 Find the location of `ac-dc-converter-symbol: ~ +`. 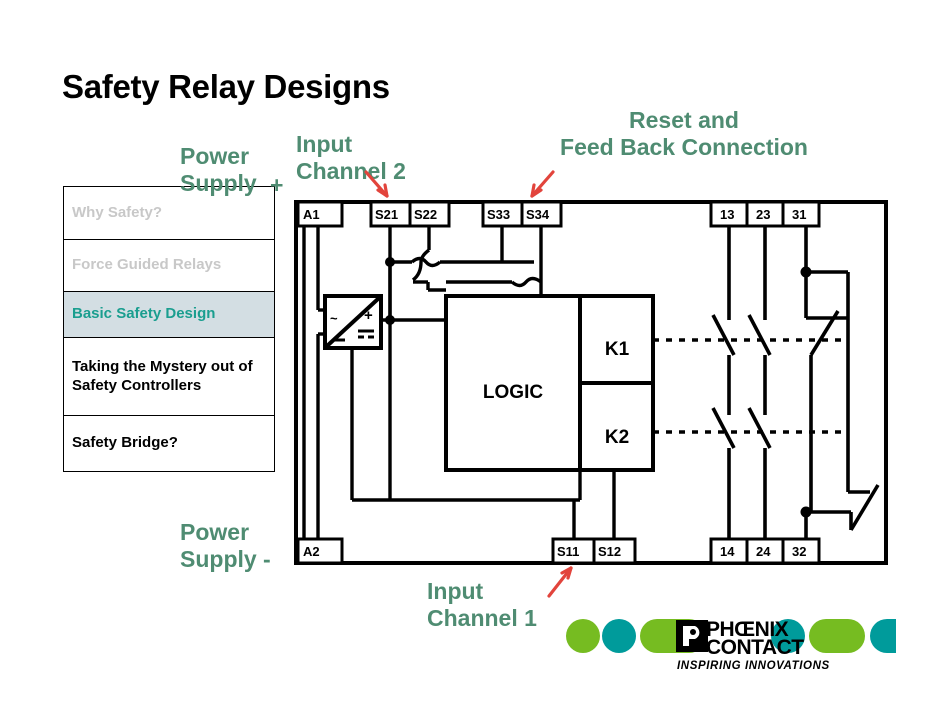

ac-dc-converter-symbol: ~ + is located at coordinates (353, 322).